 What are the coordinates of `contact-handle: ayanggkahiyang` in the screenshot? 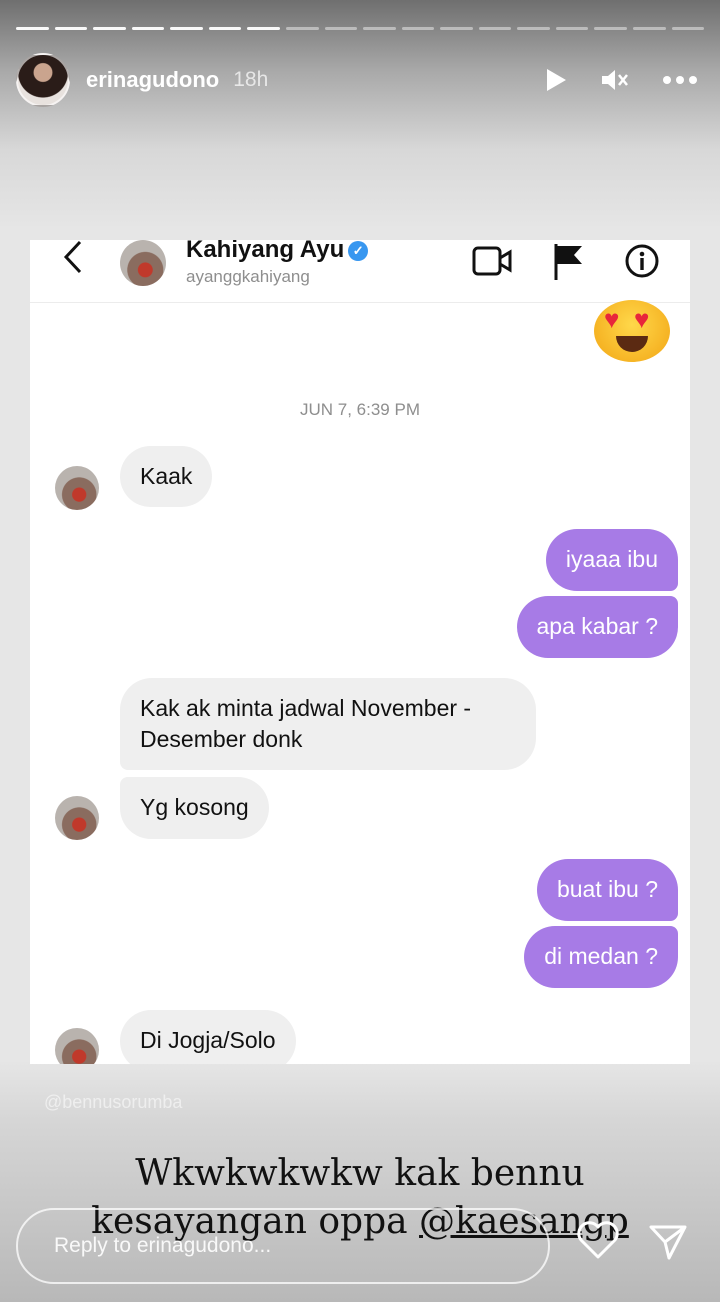 It's located at (248, 276).